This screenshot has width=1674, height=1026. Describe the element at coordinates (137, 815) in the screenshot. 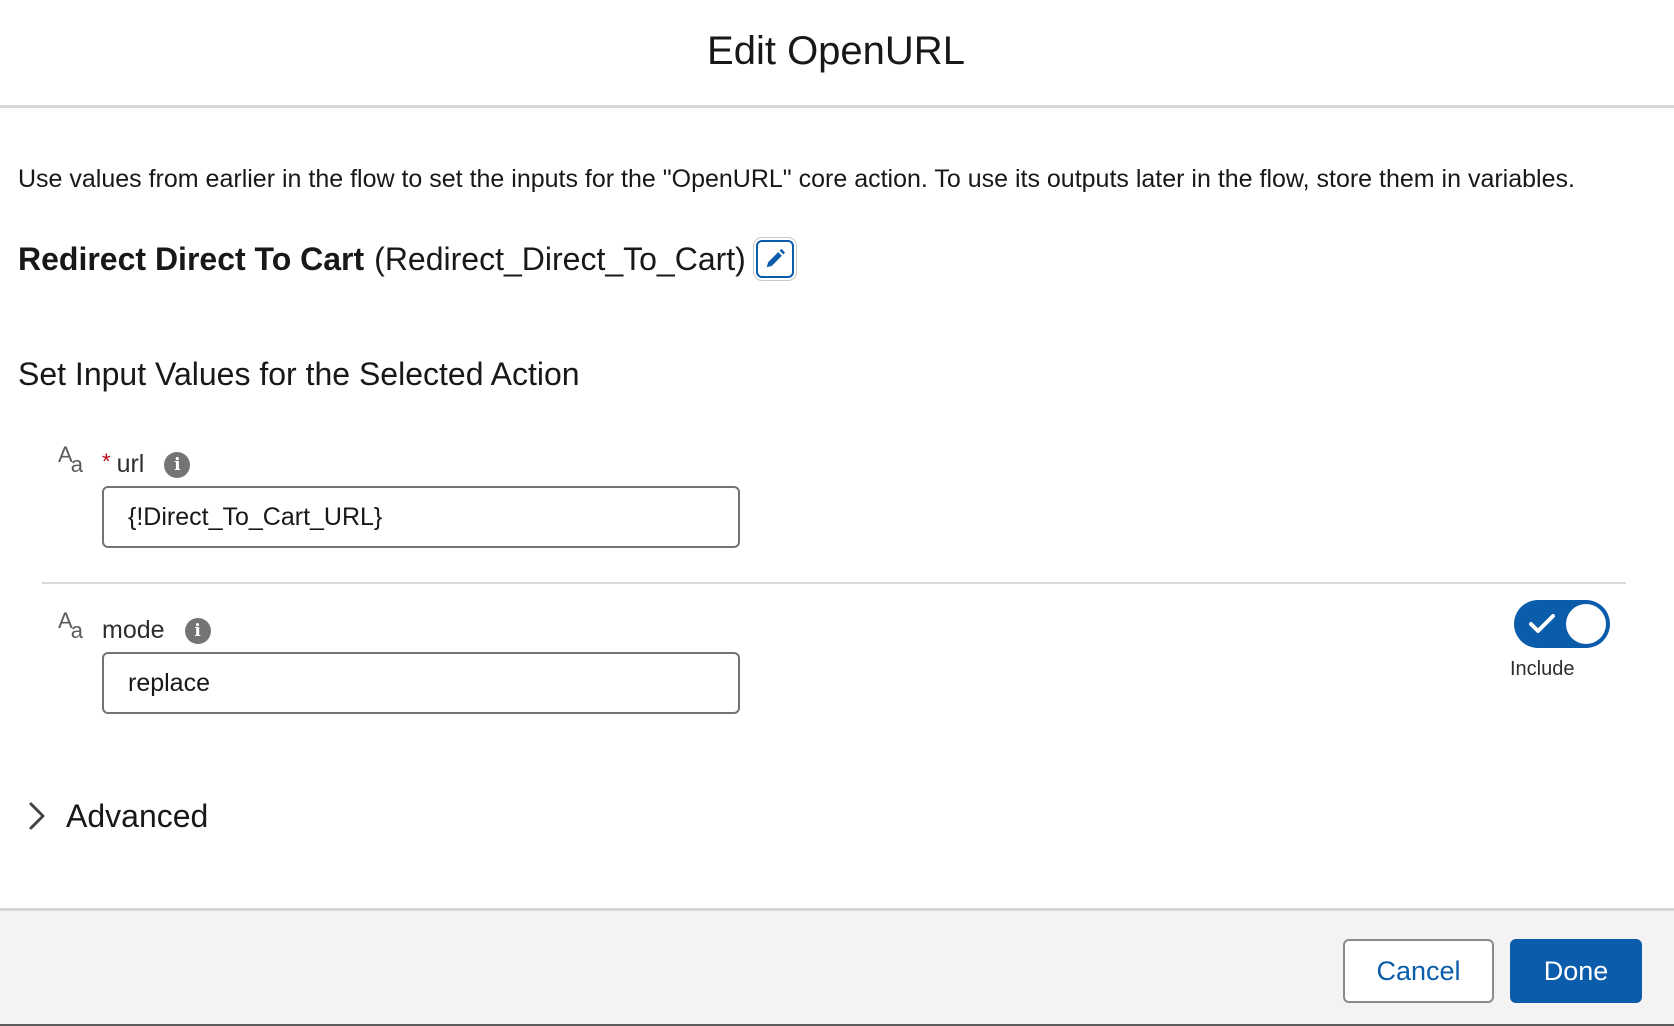

I see `advanced-label: Advanced` at that location.